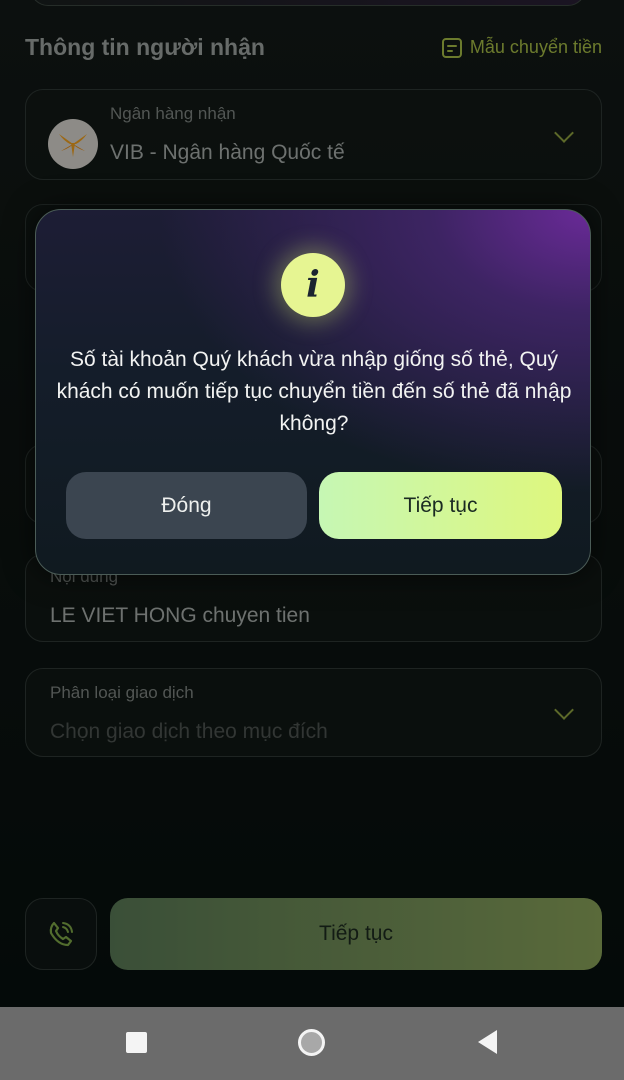 This screenshot has height=1080, width=624. I want to click on dialog-close-button: Đóng, so click(186, 505).